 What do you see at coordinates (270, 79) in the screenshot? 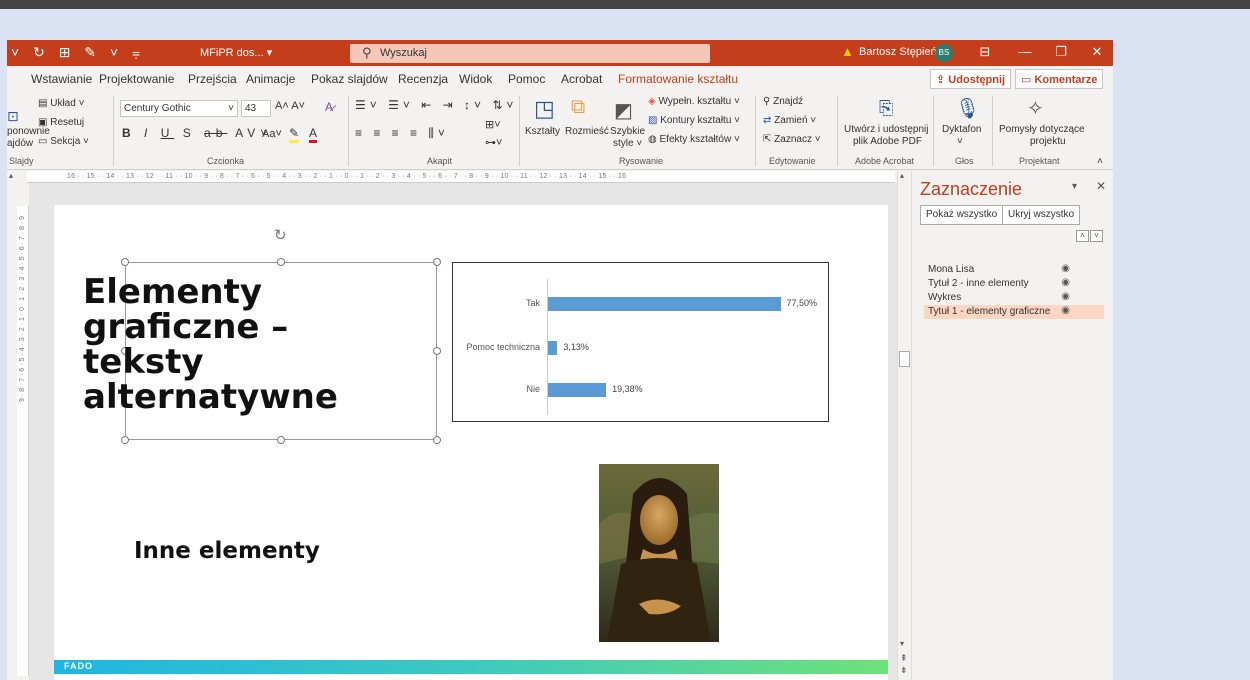
I see `tab-animations: Animacje` at bounding box center [270, 79].